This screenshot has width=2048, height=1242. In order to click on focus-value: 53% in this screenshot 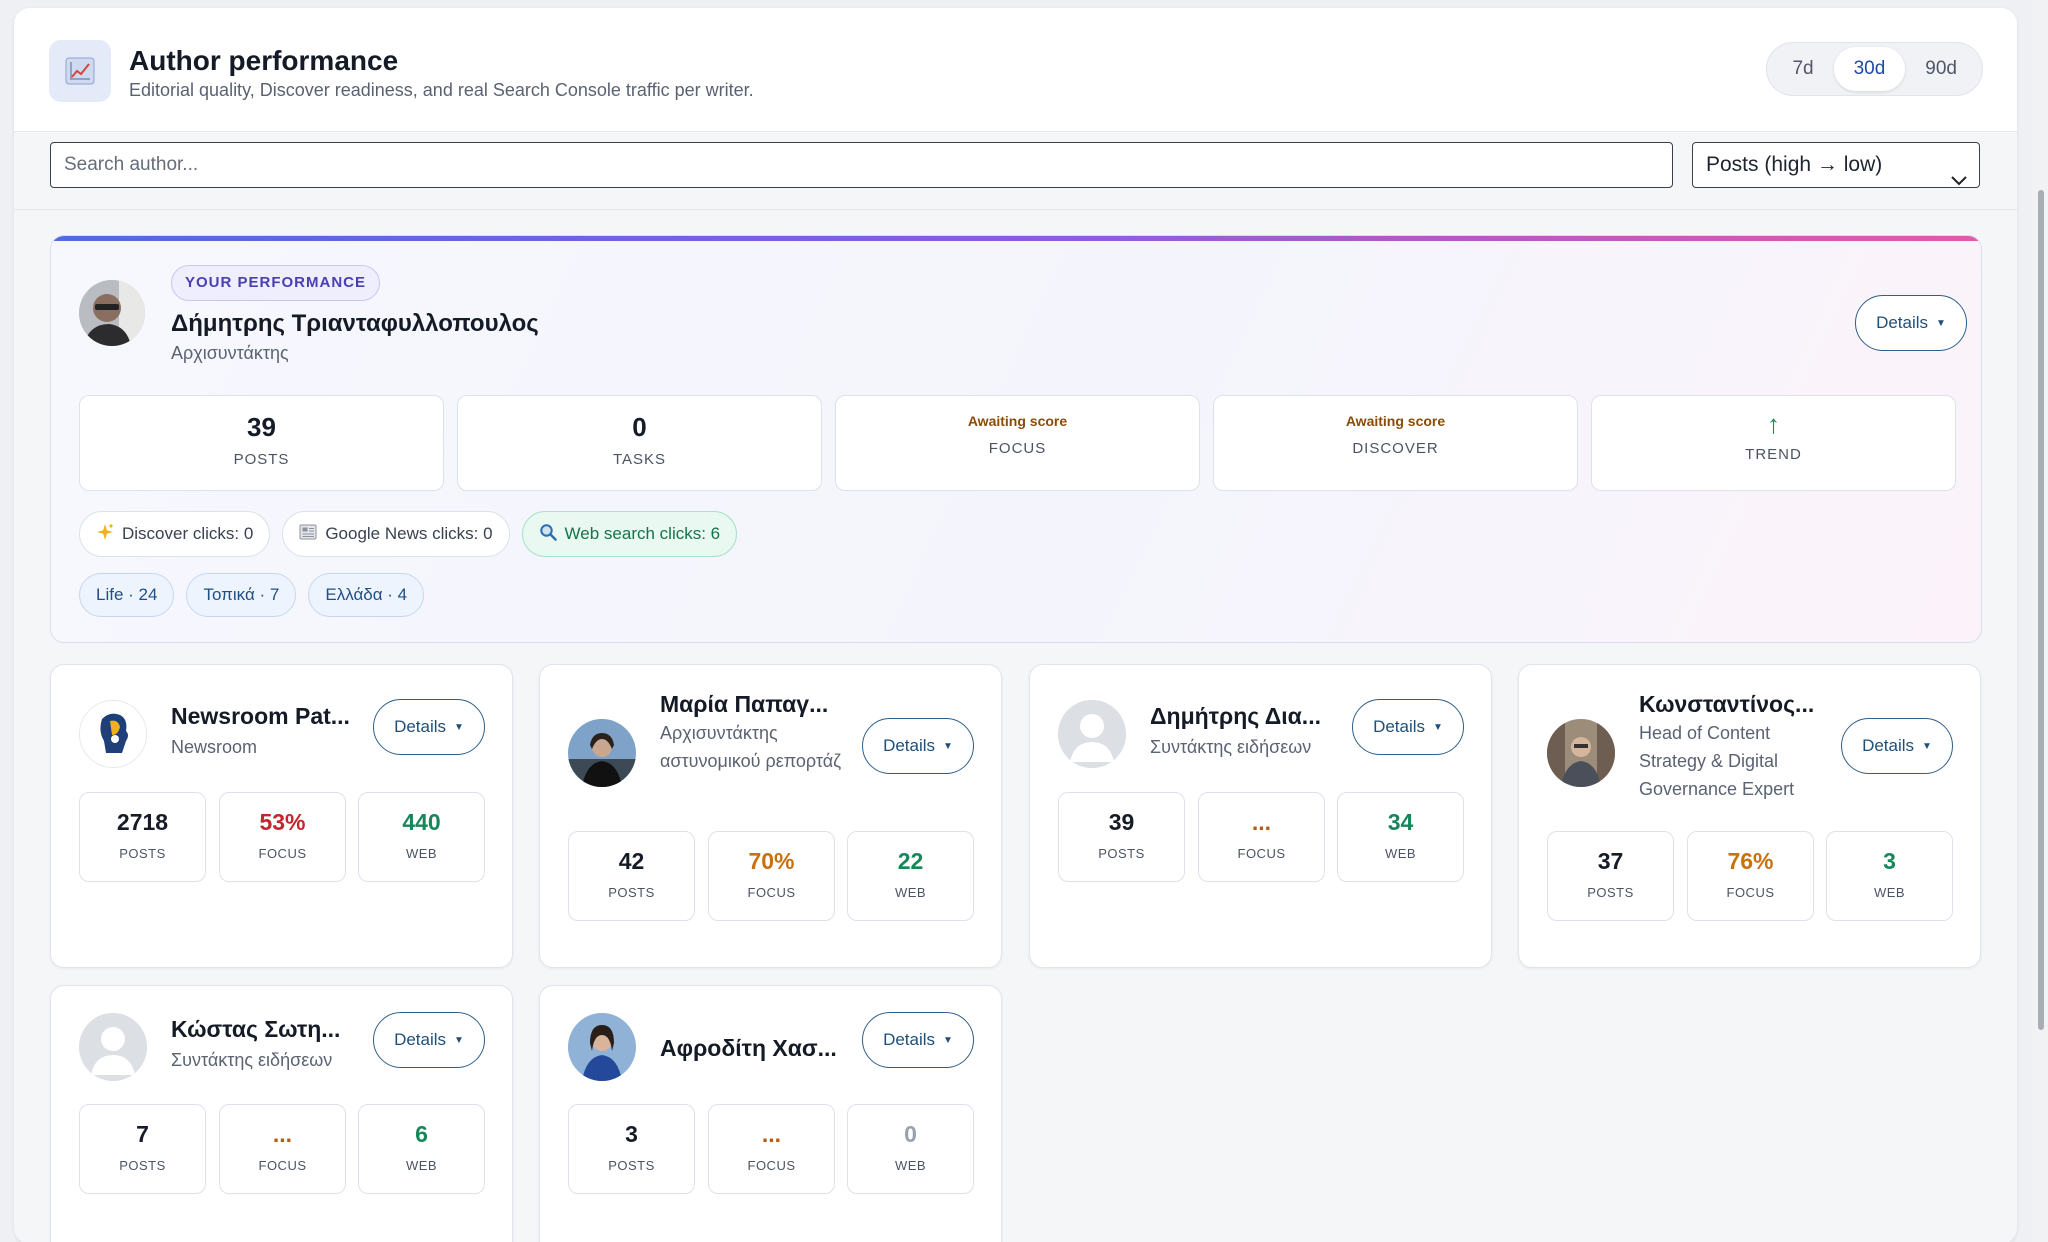, I will do `click(282, 822)`.